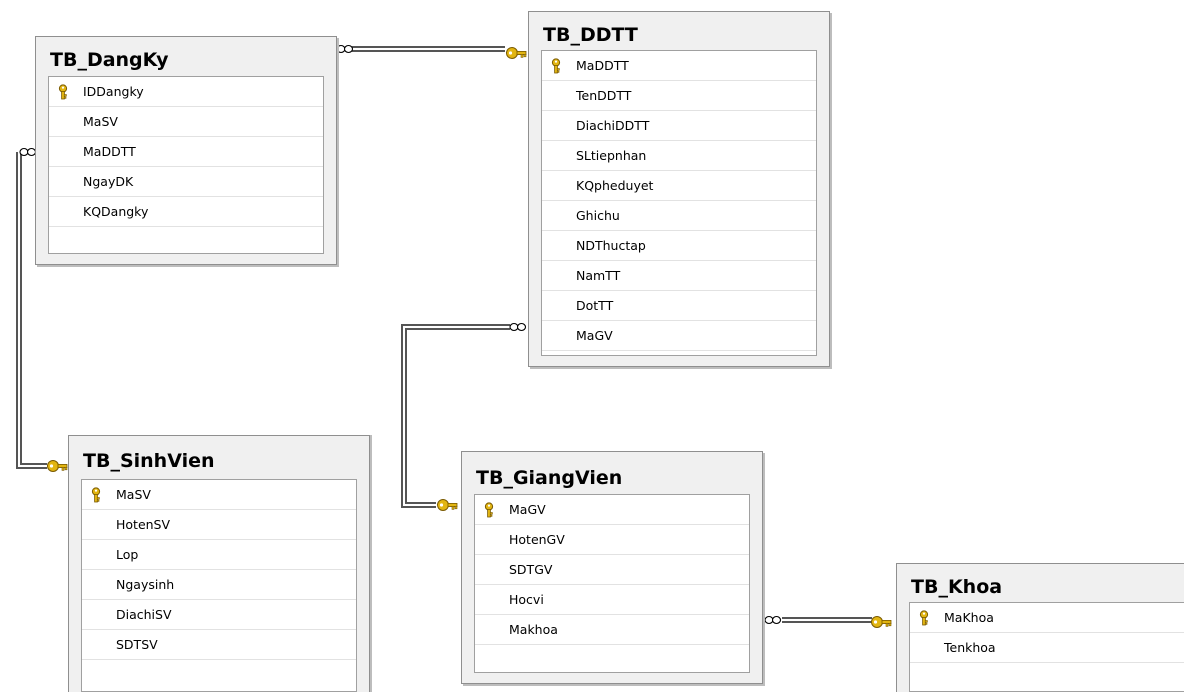 This screenshot has height=692, width=1184. Describe the element at coordinates (219, 645) in the screenshot. I see `field-row: SDTSV` at that location.